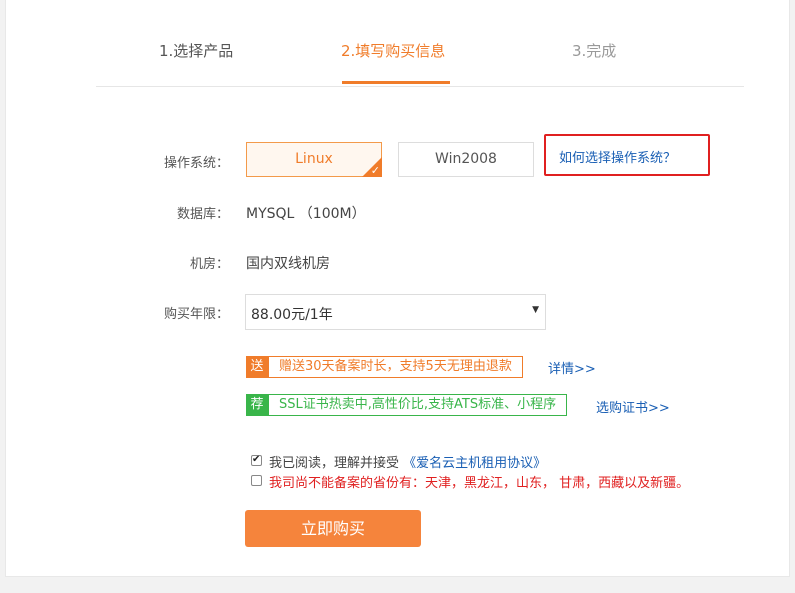 This screenshot has width=795, height=593. I want to click on datacenter-label: 机房：, so click(209, 264).